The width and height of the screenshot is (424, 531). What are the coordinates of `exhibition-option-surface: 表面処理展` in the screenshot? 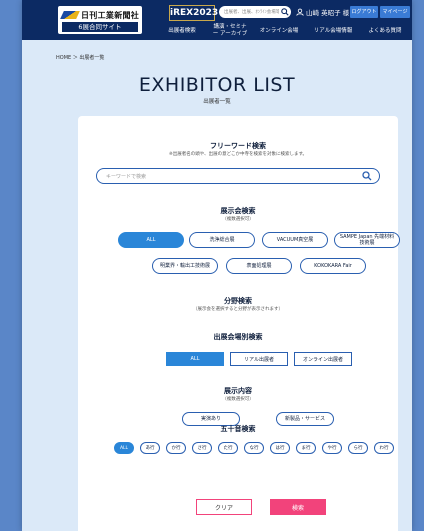 It's located at (259, 266).